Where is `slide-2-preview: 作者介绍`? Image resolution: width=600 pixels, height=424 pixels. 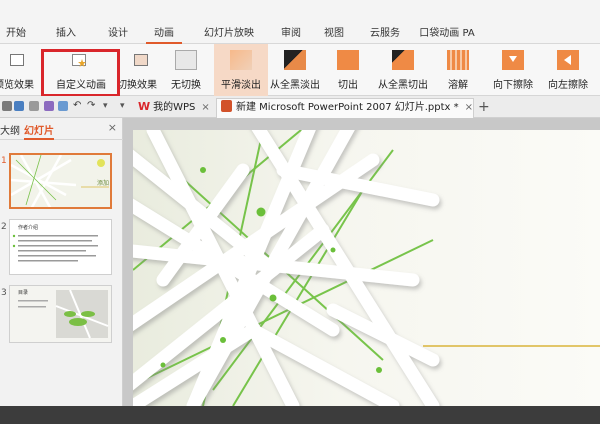 slide-2-preview: 作者介绍 is located at coordinates (60, 247).